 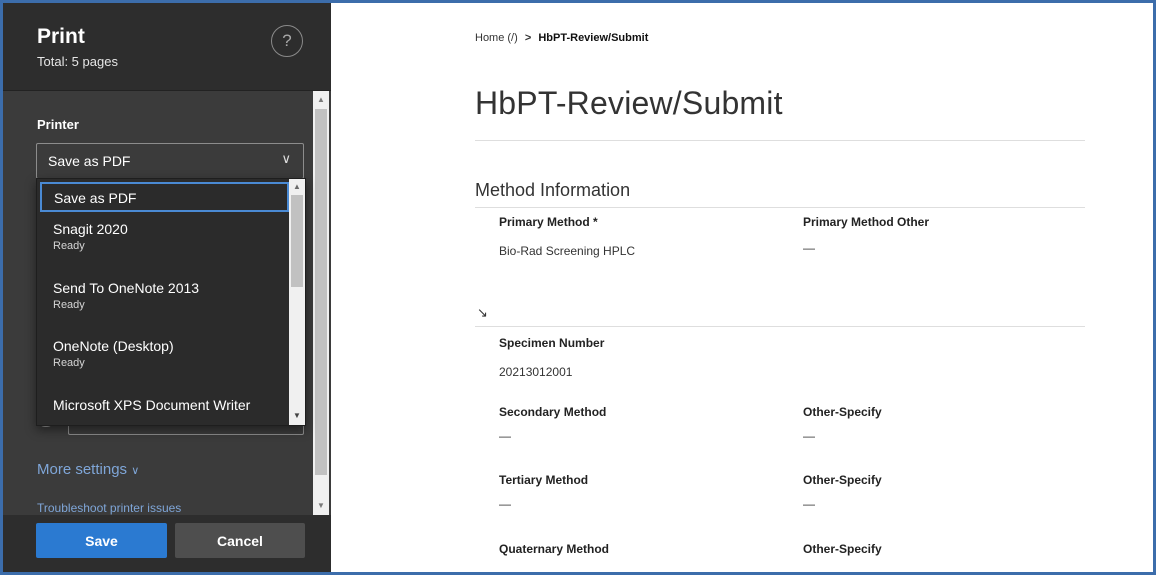 I want to click on printer-select: Save as PDF ∨, so click(x=170, y=161).